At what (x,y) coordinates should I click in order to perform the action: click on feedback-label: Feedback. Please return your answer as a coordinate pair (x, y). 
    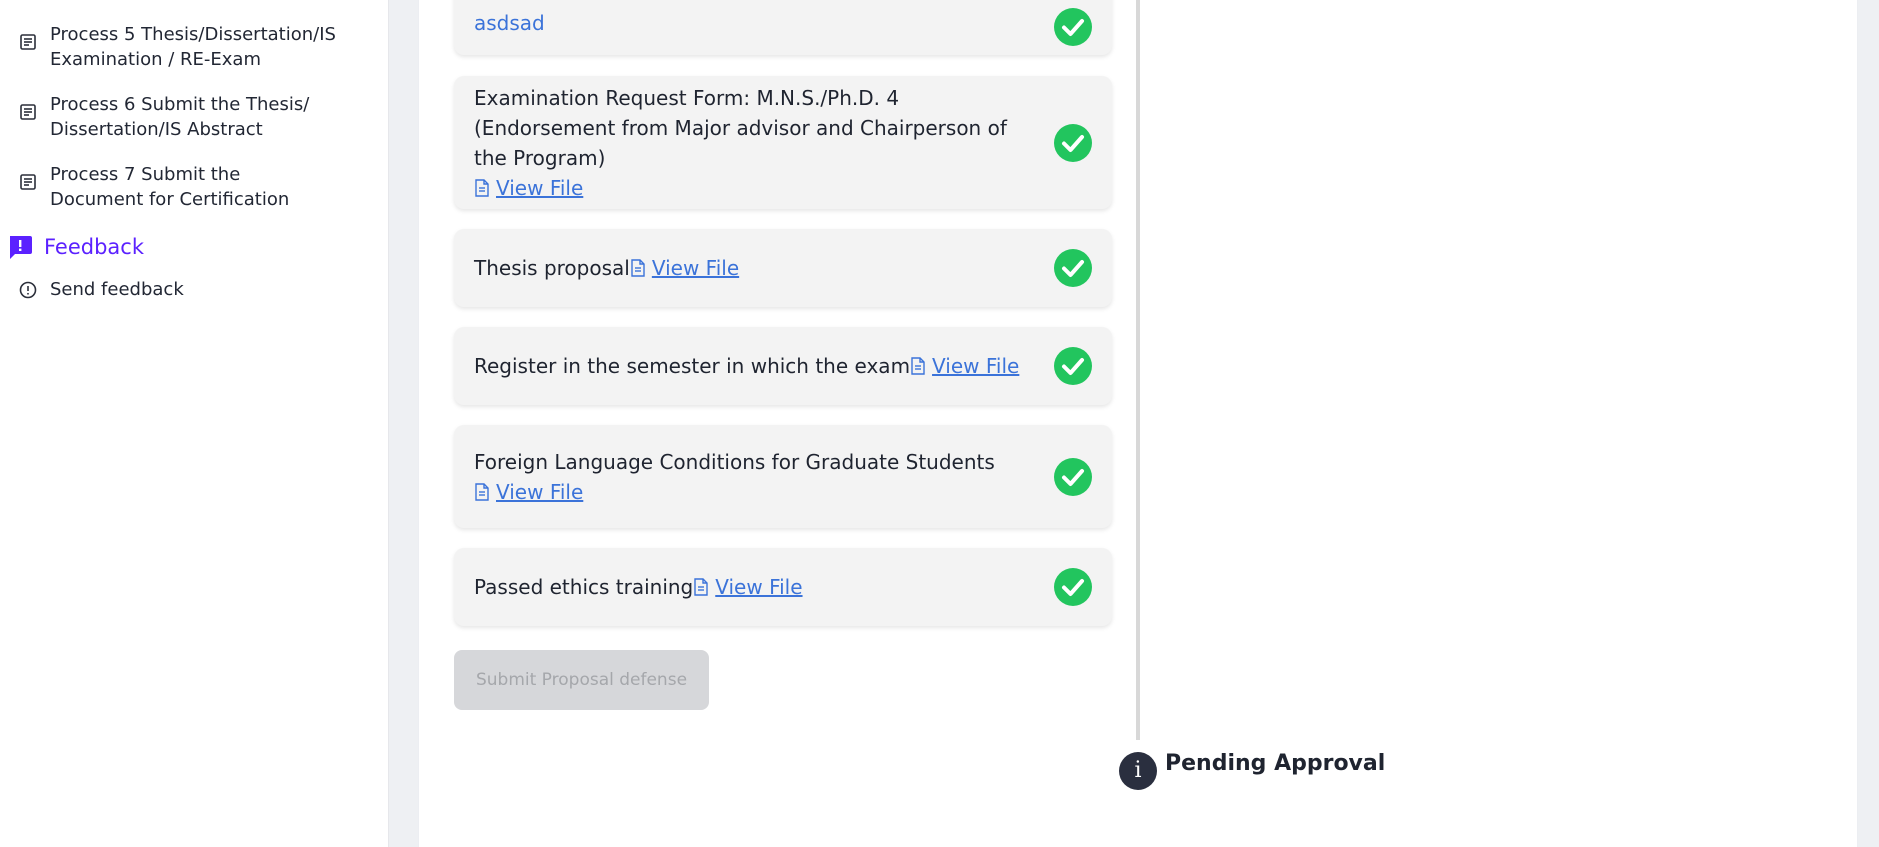
    Looking at the image, I should click on (94, 247).